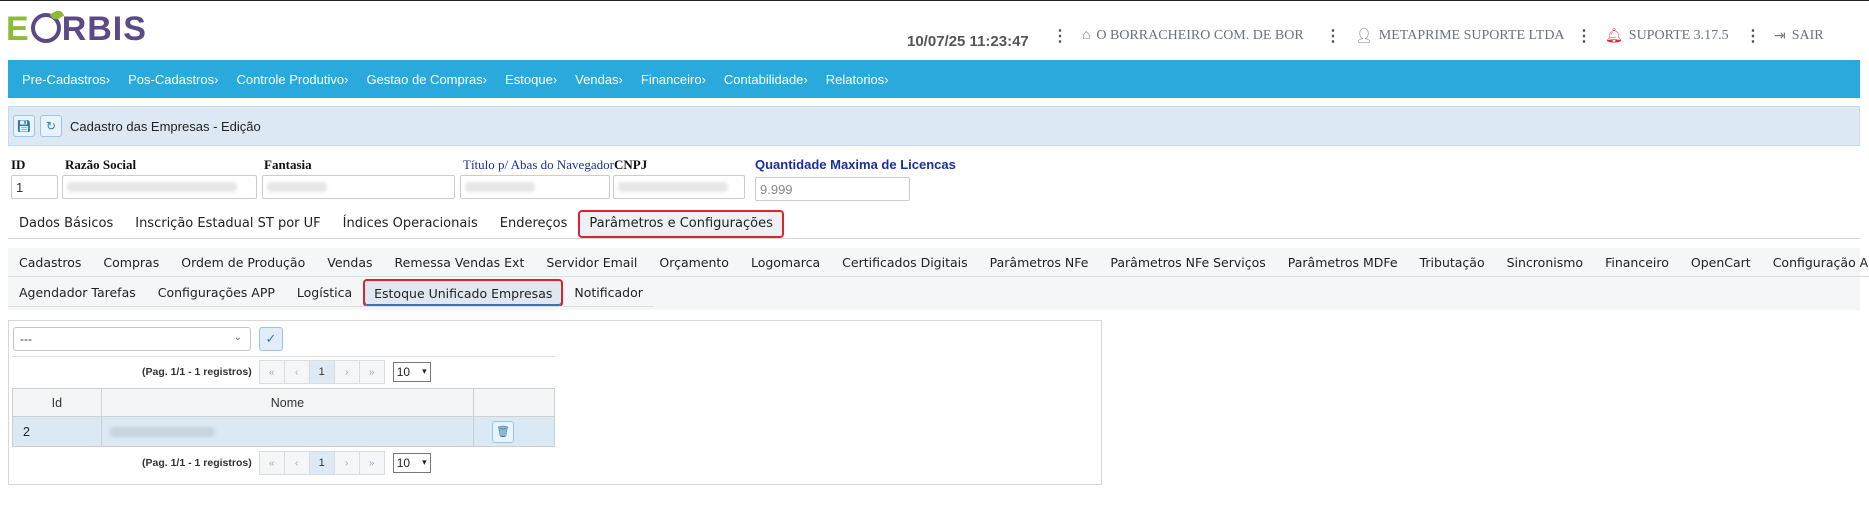 The image size is (1869, 508). I want to click on tab-parametros-nfe-servicos: Parâmetros NFe Serviços, so click(1188, 263).